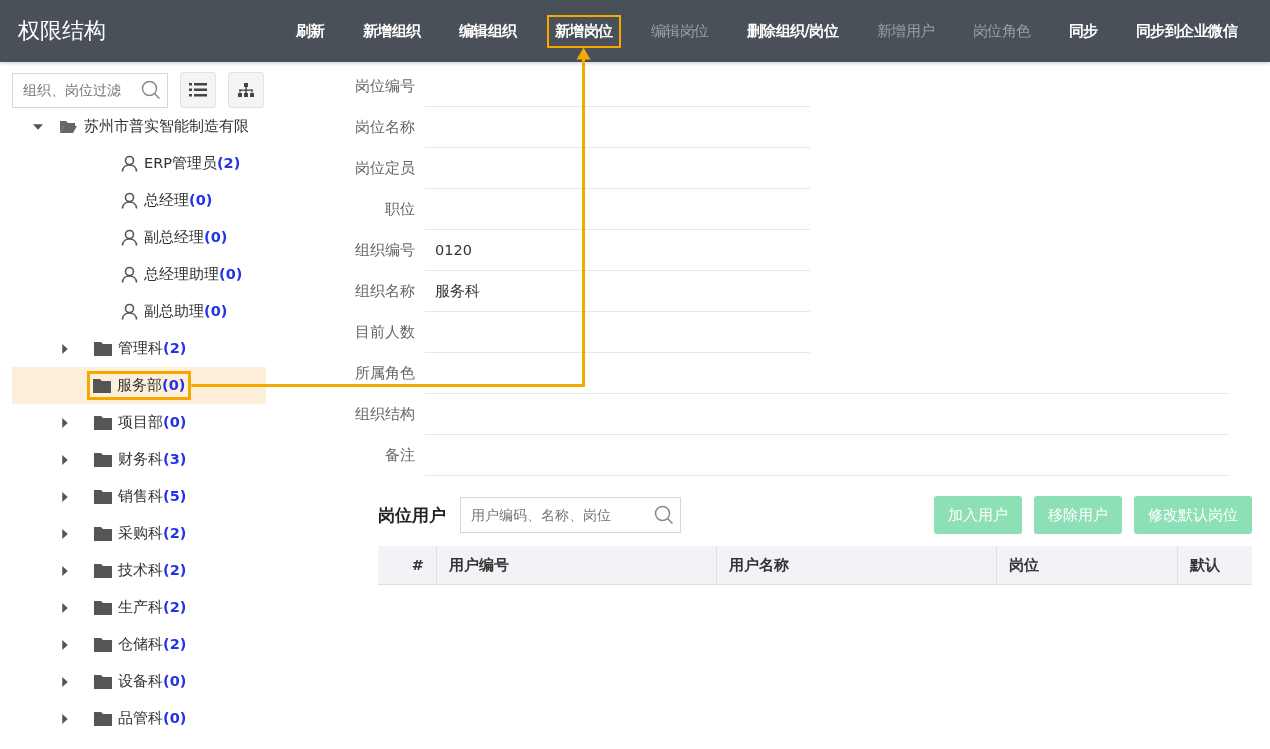  What do you see at coordinates (384, 250) in the screenshot?
I see `field-label: 组织编号` at bounding box center [384, 250].